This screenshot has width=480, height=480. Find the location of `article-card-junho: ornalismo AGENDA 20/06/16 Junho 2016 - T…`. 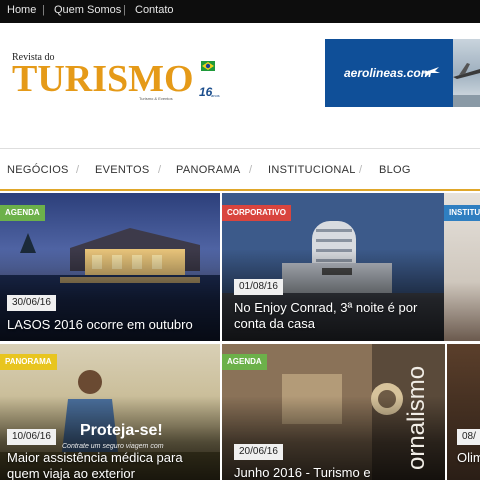

article-card-junho: ornalismo AGENDA 20/06/16 Junho 2016 - T… is located at coordinates (333, 412).